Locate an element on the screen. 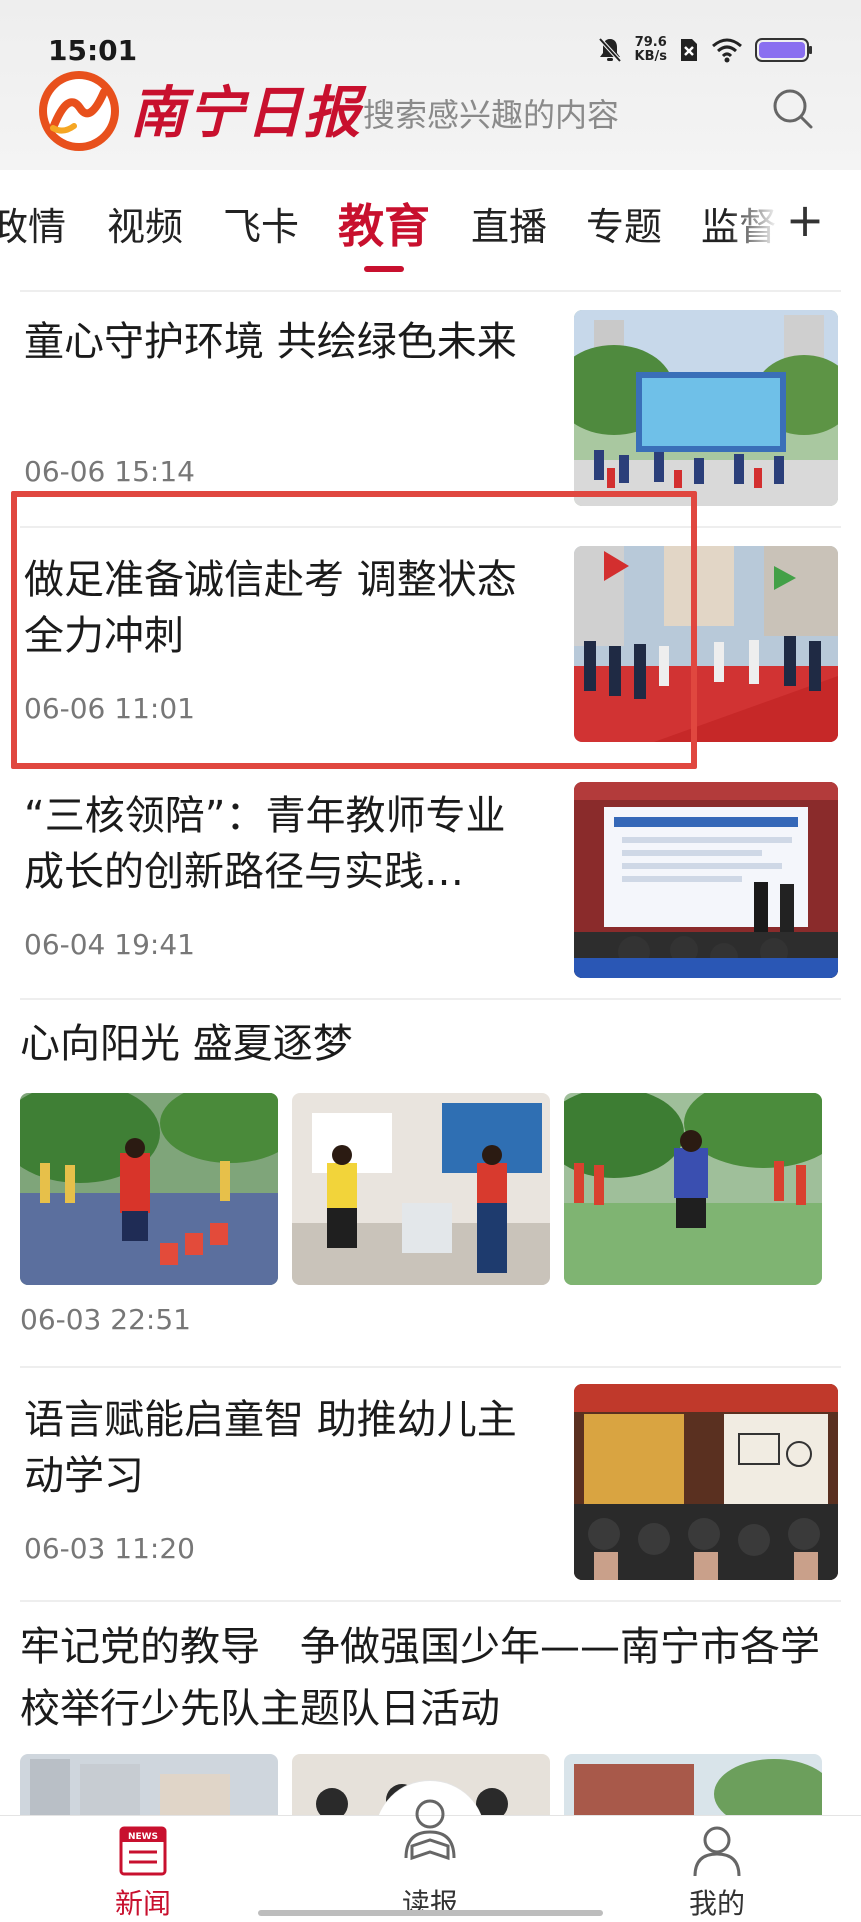 This screenshot has width=861, height=1922. nav-item-profile: 我的 is located at coordinates (717, 1868).